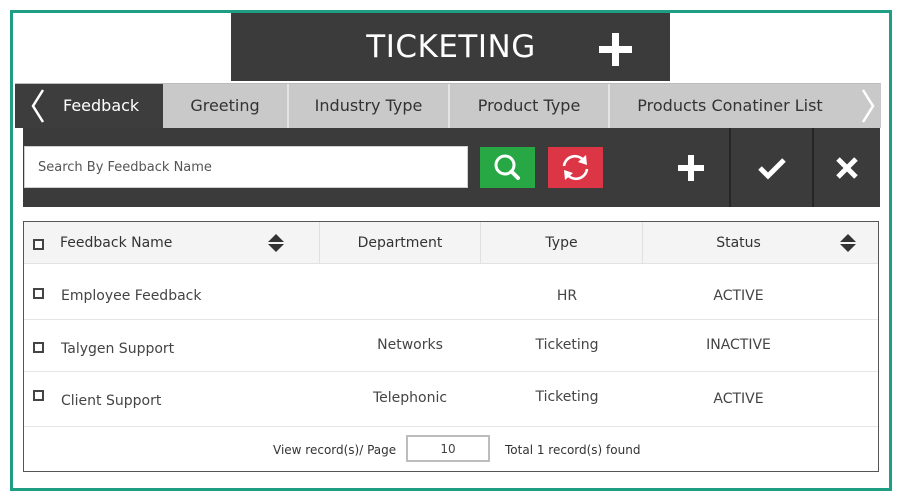 This screenshot has width=900, height=500. I want to click on tab-products-container-list: Products Conatiner List, so click(730, 106).